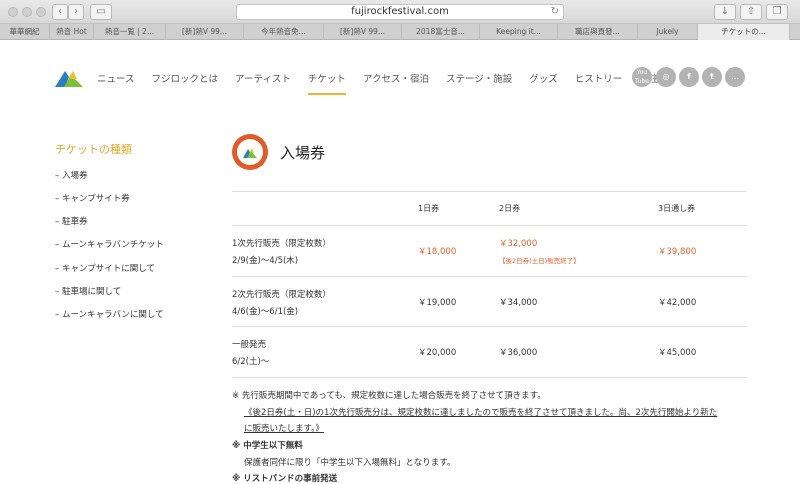 This screenshot has height=484, width=800. I want to click on share-icon: ⇧, so click(751, 12).